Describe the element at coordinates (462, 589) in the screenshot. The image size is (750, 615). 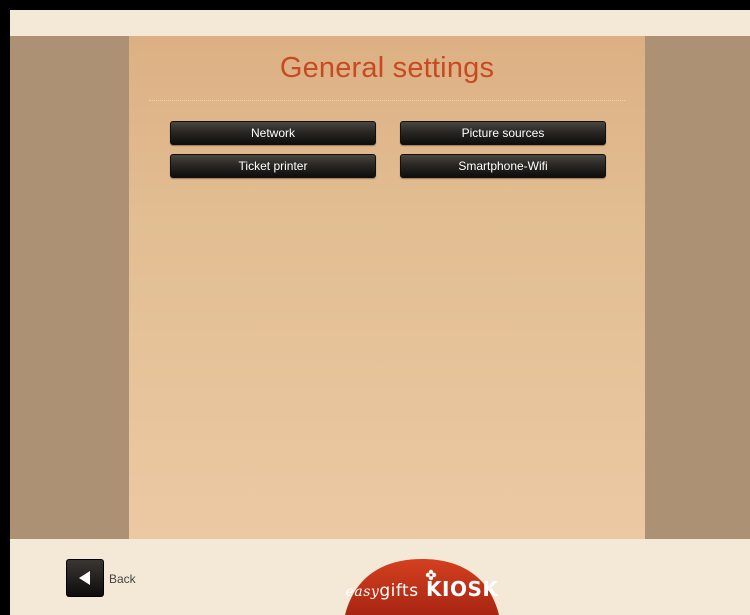
I see `logo-kiosk: KIOSK` at that location.